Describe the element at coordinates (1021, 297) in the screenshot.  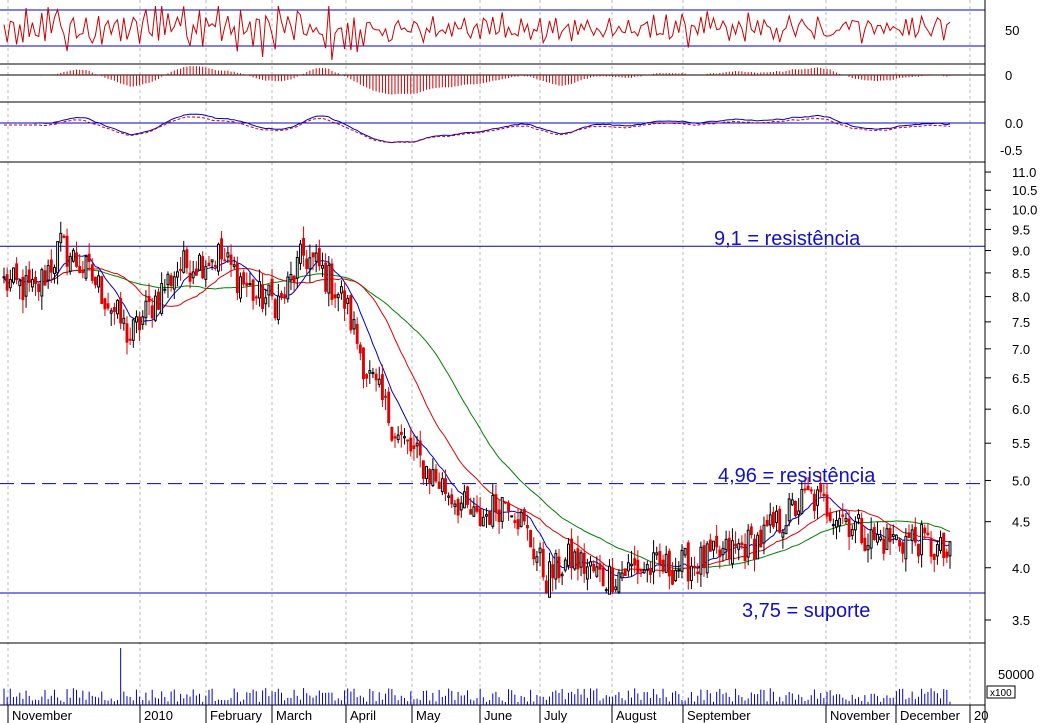
I see `price-tick-label: 8.0` at that location.